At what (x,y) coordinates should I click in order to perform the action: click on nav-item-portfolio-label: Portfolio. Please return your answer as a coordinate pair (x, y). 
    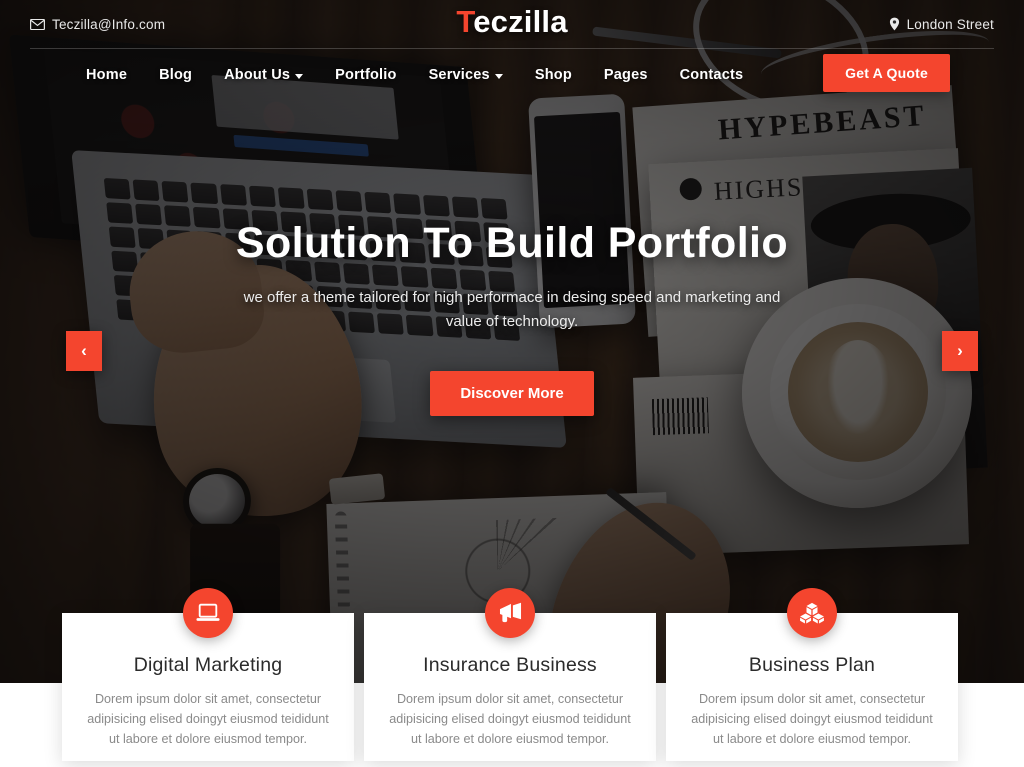
    Looking at the image, I should click on (366, 75).